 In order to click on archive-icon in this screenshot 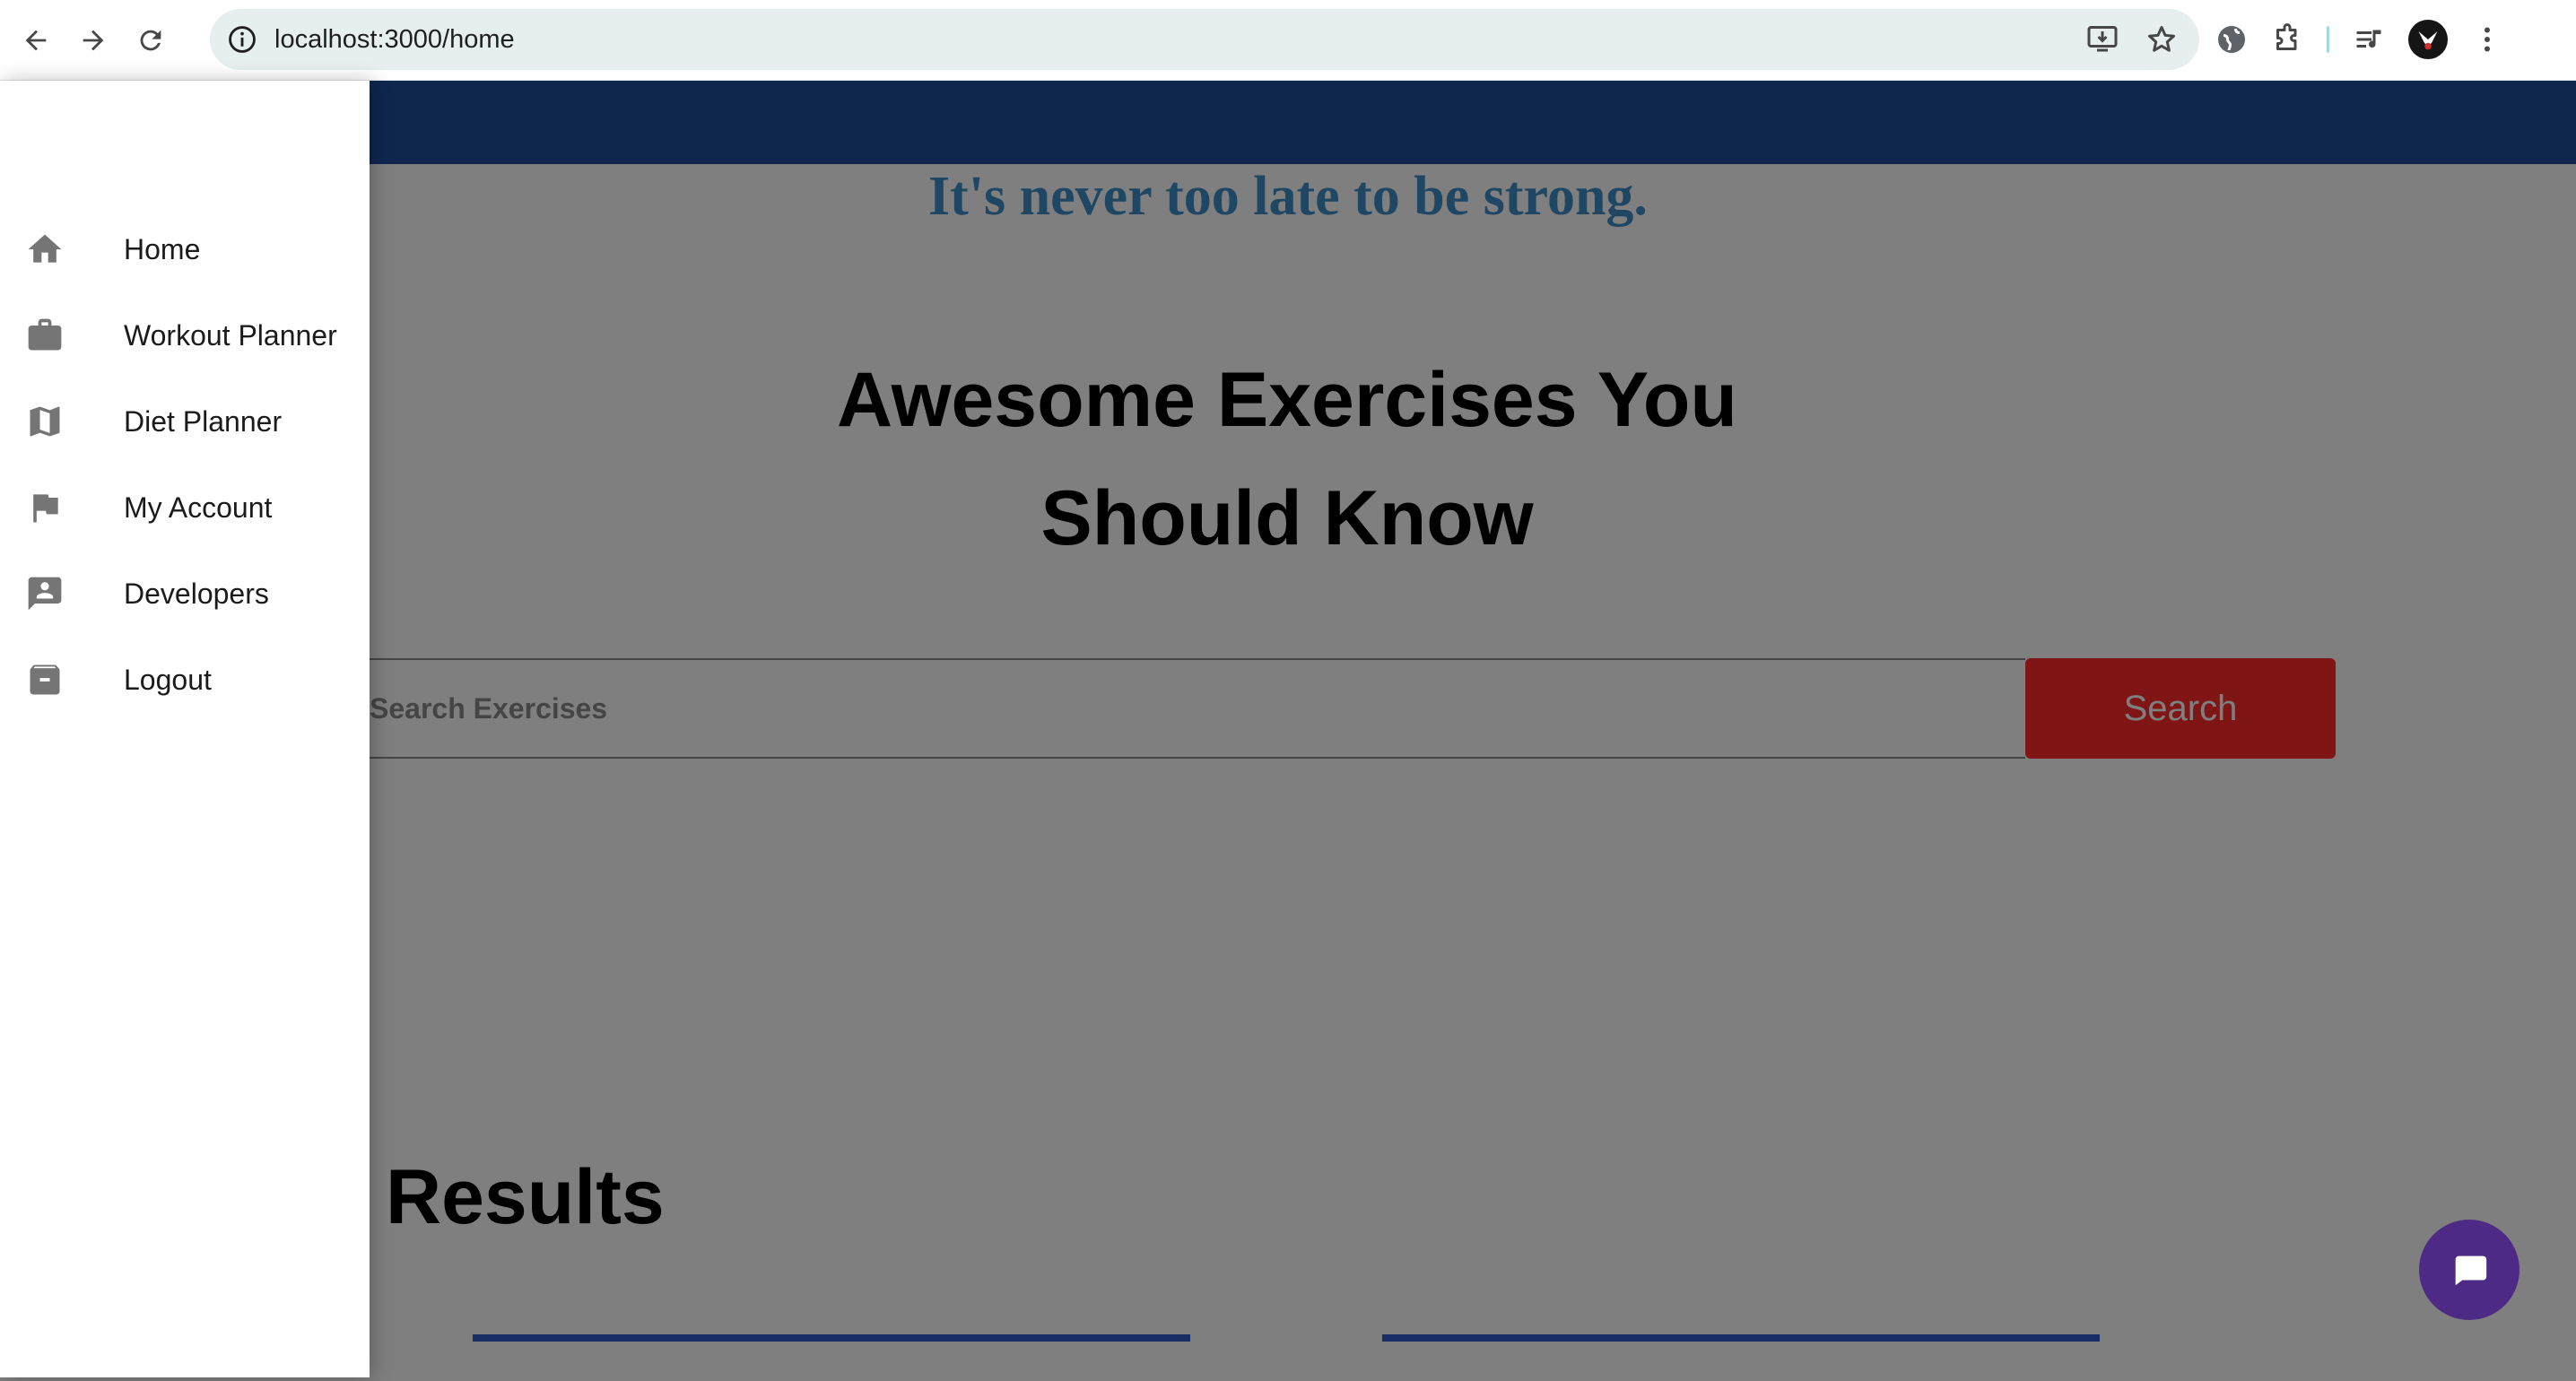, I will do `click(45, 679)`.